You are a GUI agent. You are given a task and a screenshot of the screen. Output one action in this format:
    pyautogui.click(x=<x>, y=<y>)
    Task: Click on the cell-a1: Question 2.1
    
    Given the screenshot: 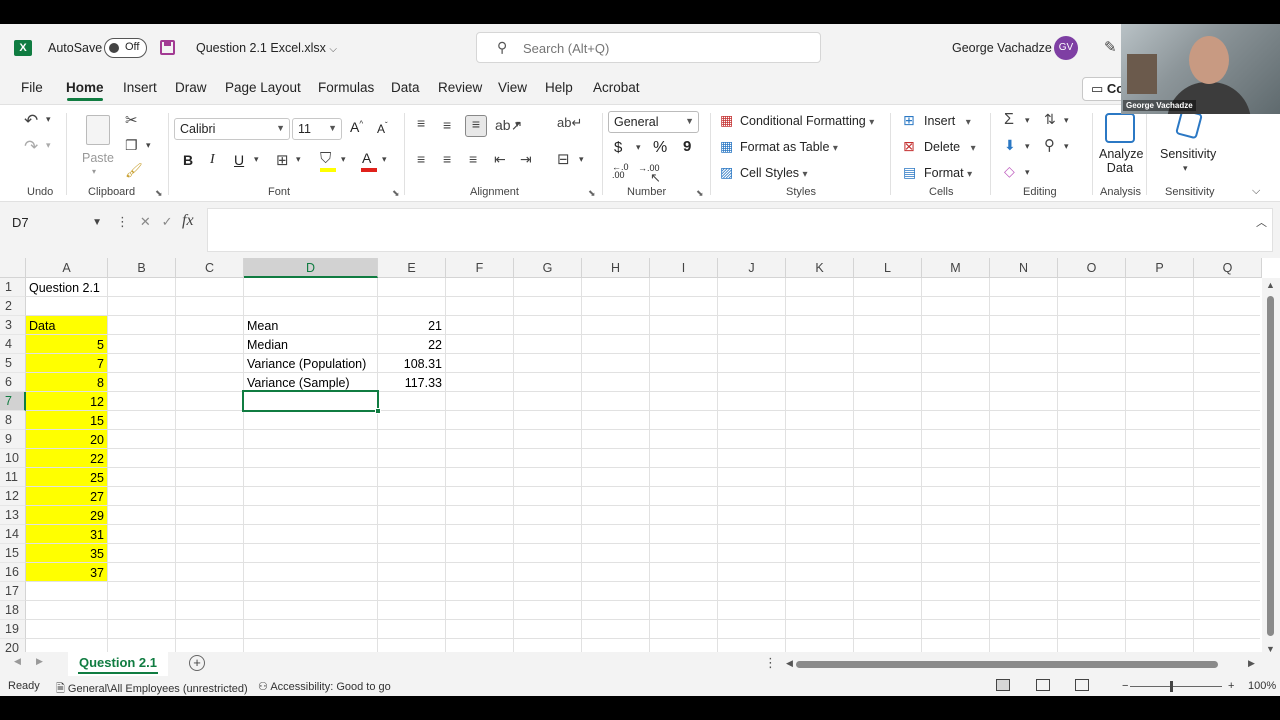 What is the action you would take?
    pyautogui.click(x=101, y=287)
    